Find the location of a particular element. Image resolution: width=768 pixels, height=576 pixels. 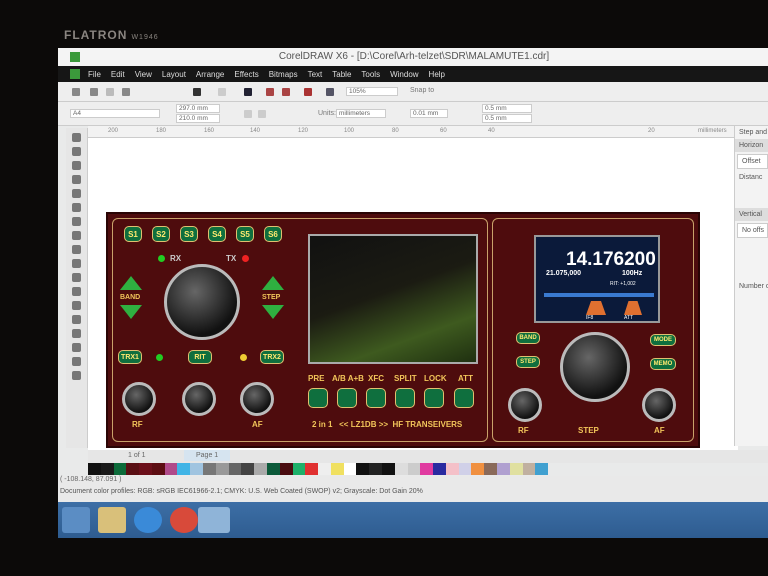

s6-button: S6 is located at coordinates (273, 234).